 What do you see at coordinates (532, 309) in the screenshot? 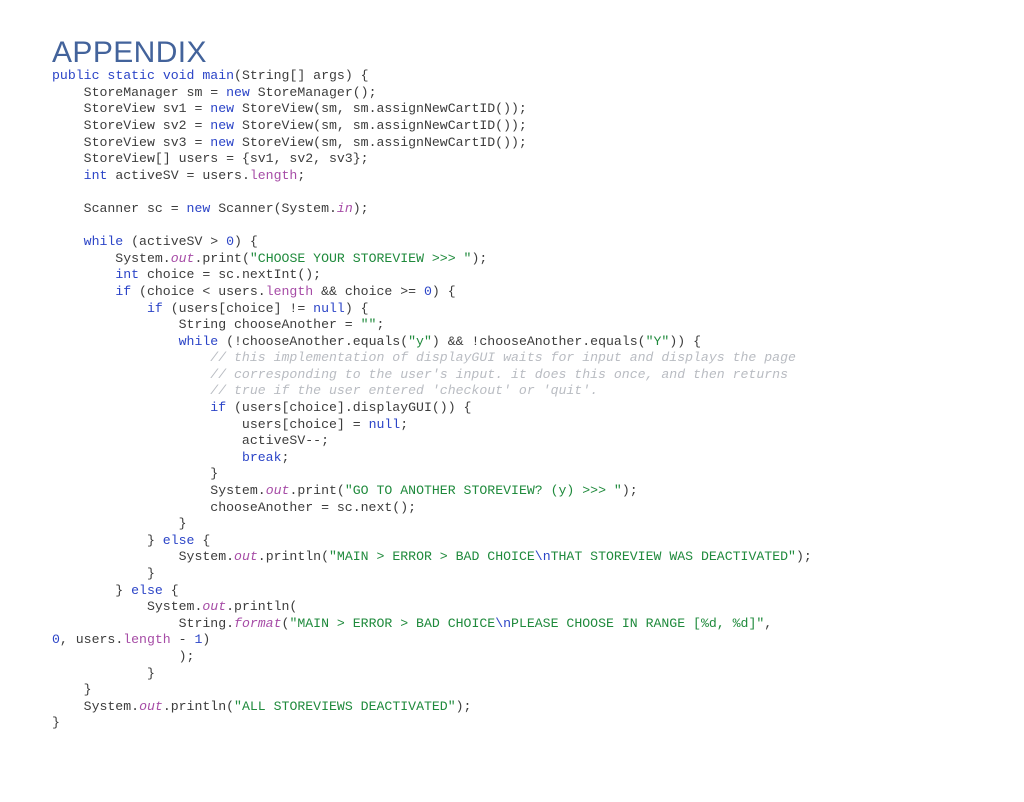
I see `code-line: if (users[choice] != null) {` at bounding box center [532, 309].